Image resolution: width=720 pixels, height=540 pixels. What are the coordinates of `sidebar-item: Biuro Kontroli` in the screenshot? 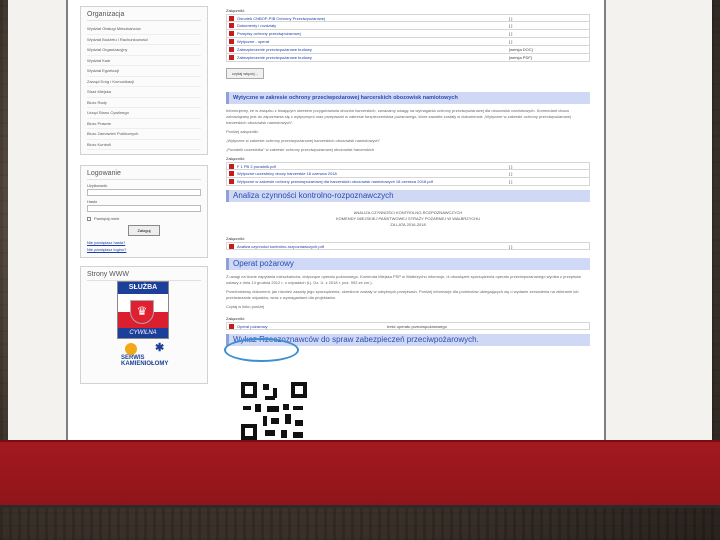 It's located at (144, 145).